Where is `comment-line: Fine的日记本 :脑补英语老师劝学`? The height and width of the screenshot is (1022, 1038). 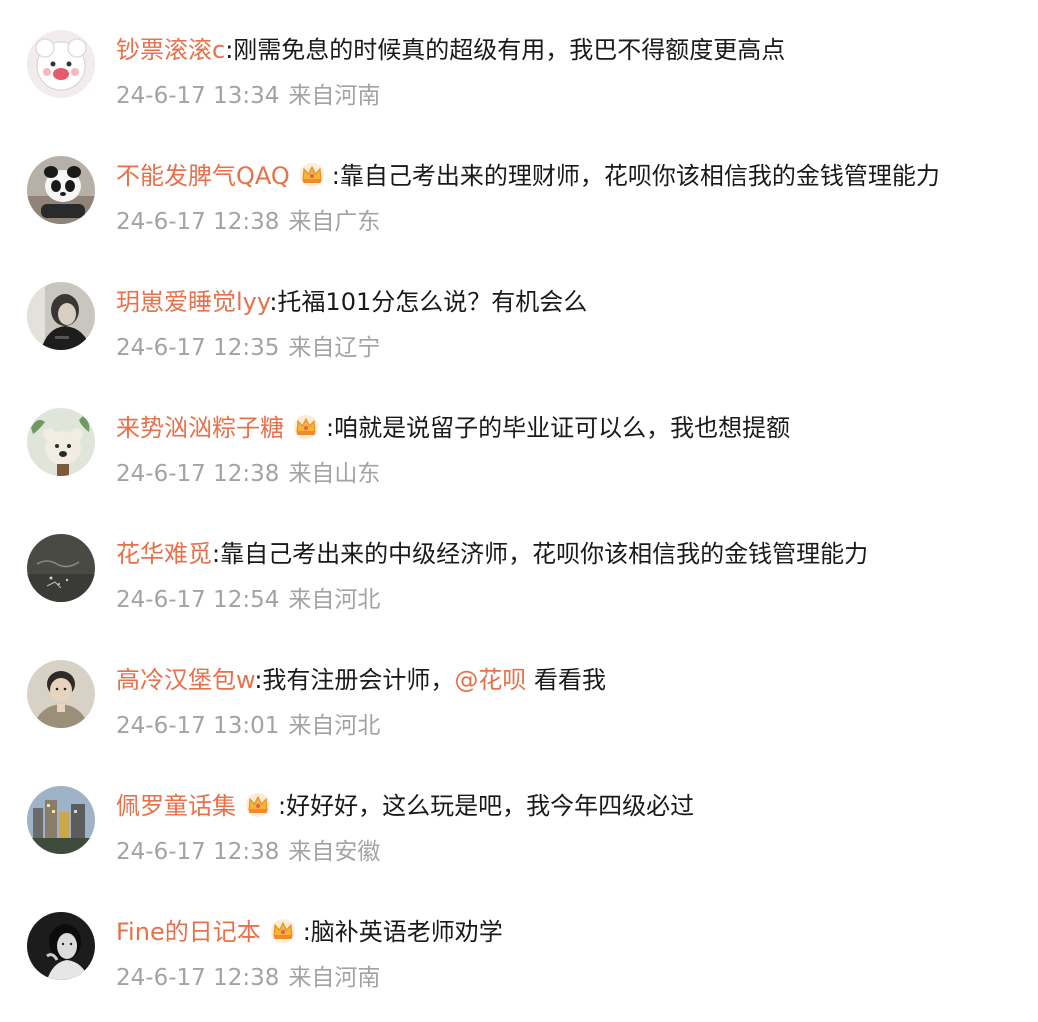 comment-line: Fine的日记本 :脑补英语老师劝学 is located at coordinates (309, 932).